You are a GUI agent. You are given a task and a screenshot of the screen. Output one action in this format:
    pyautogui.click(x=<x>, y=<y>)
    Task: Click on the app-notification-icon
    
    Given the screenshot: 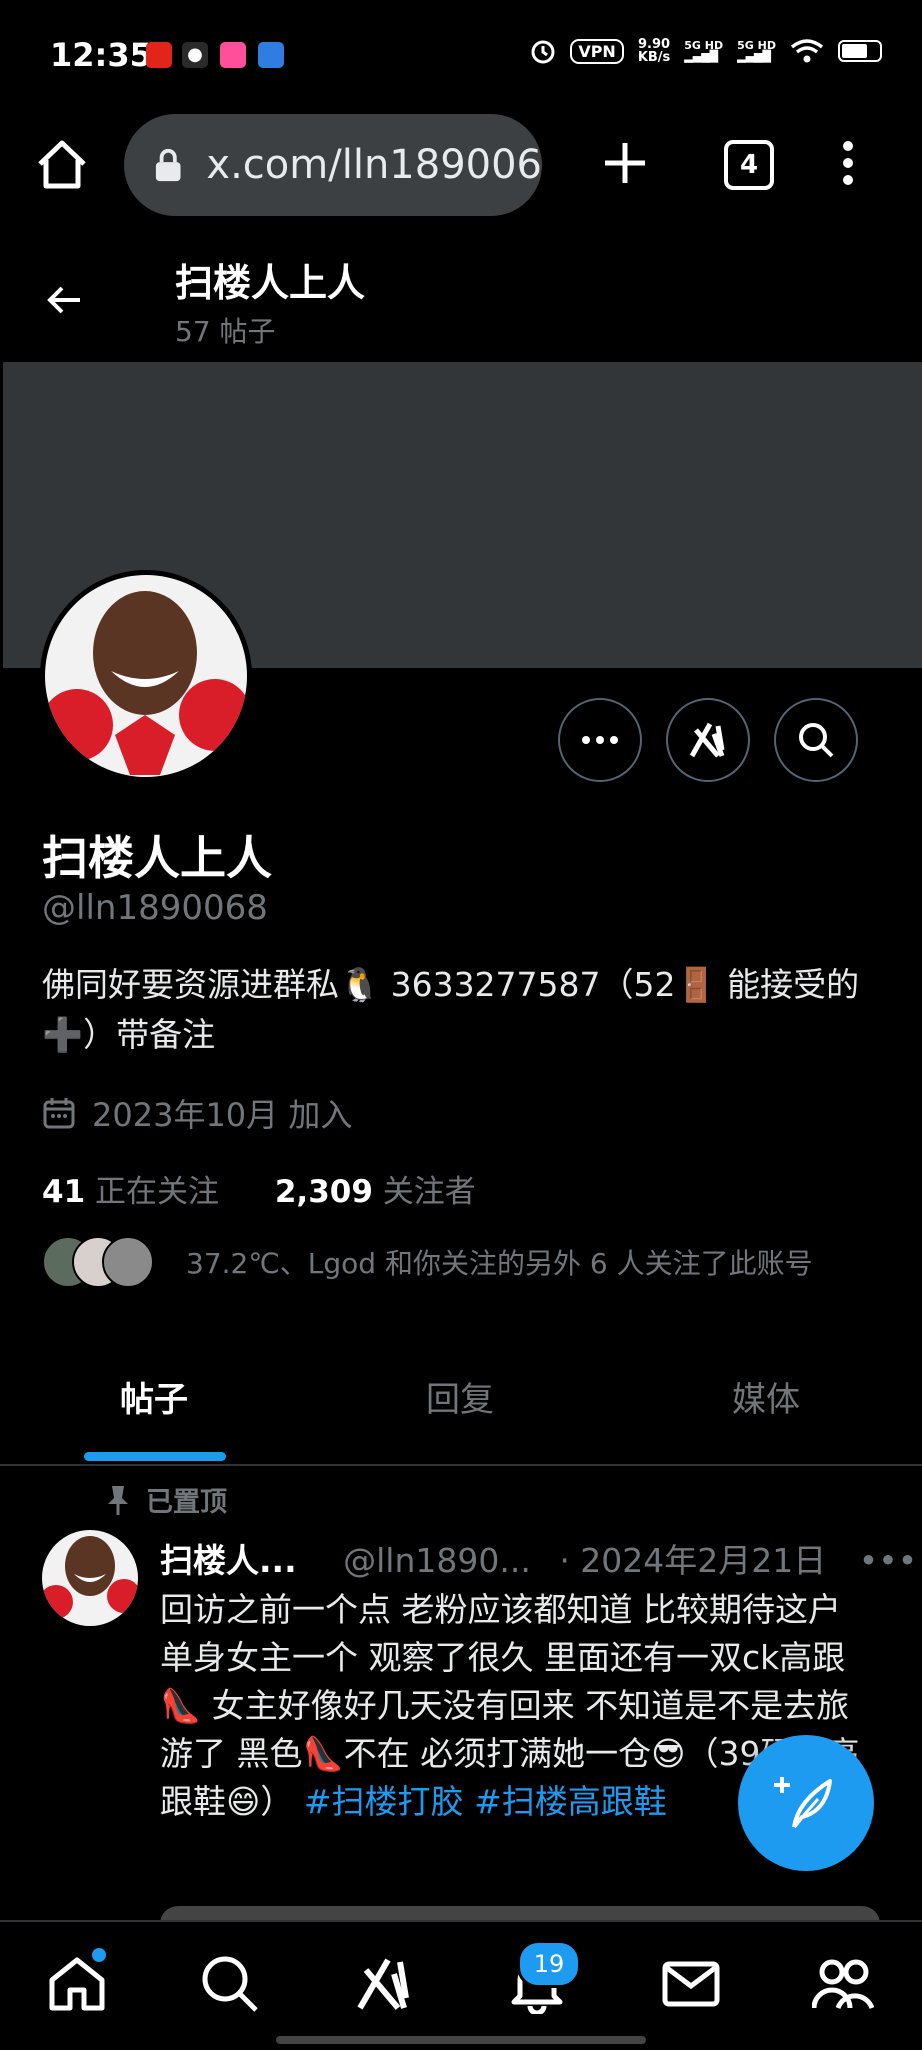 What is the action you would take?
    pyautogui.click(x=159, y=55)
    